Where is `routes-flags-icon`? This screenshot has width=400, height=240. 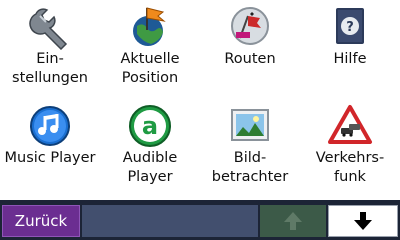
routes-flags-icon is located at coordinates (250, 26).